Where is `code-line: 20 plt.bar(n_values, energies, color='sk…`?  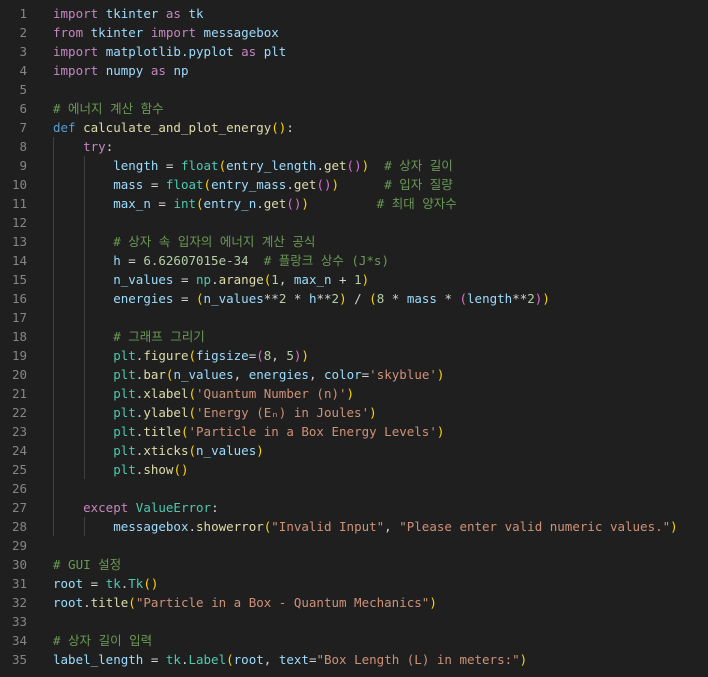 code-line: 20 plt.bar(n_values, energies, color='sk… is located at coordinates (354, 374).